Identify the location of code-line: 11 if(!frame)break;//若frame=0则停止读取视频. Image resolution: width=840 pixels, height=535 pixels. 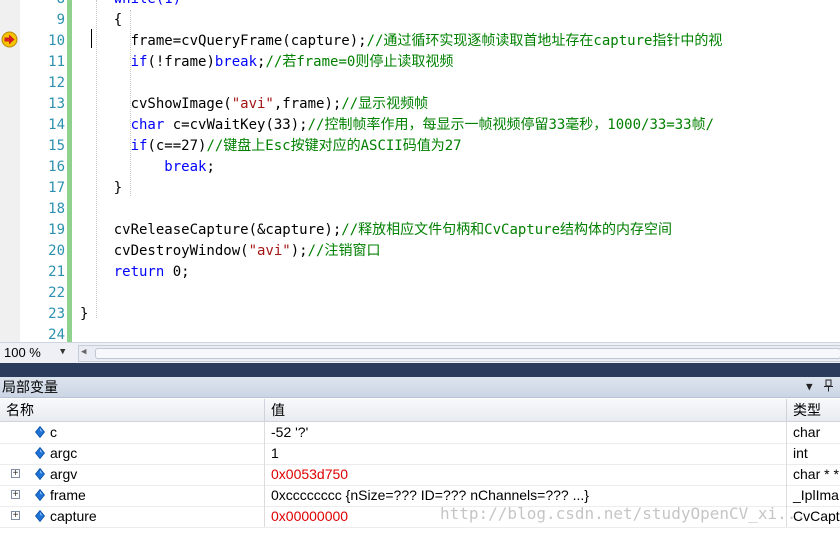
(420, 62).